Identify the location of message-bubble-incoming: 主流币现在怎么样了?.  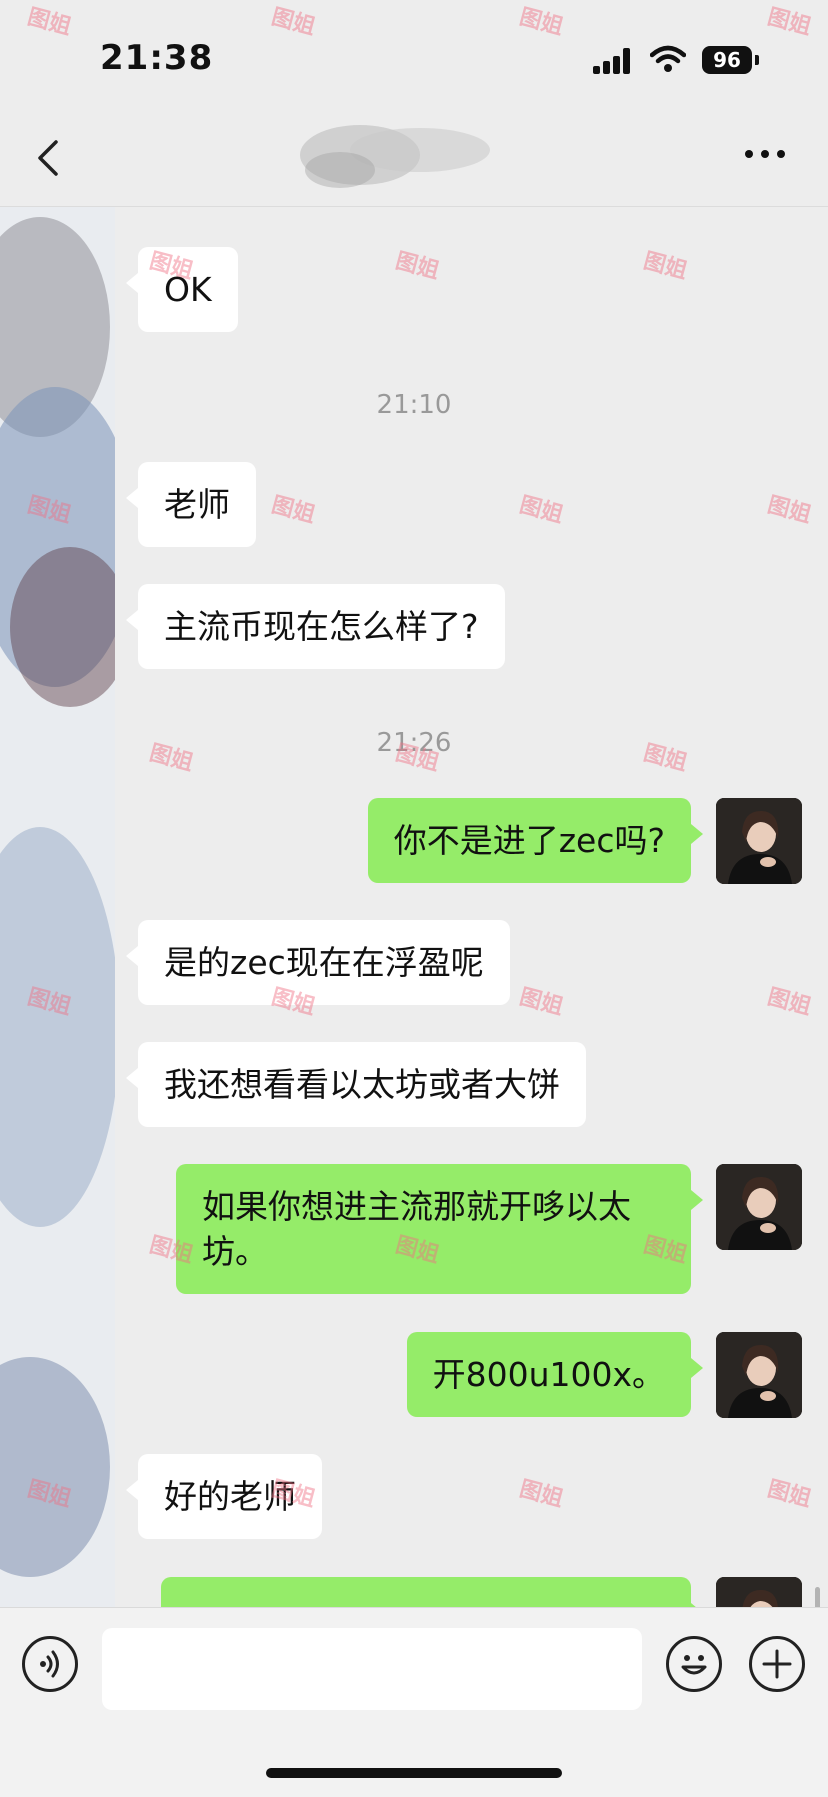
(315, 626).